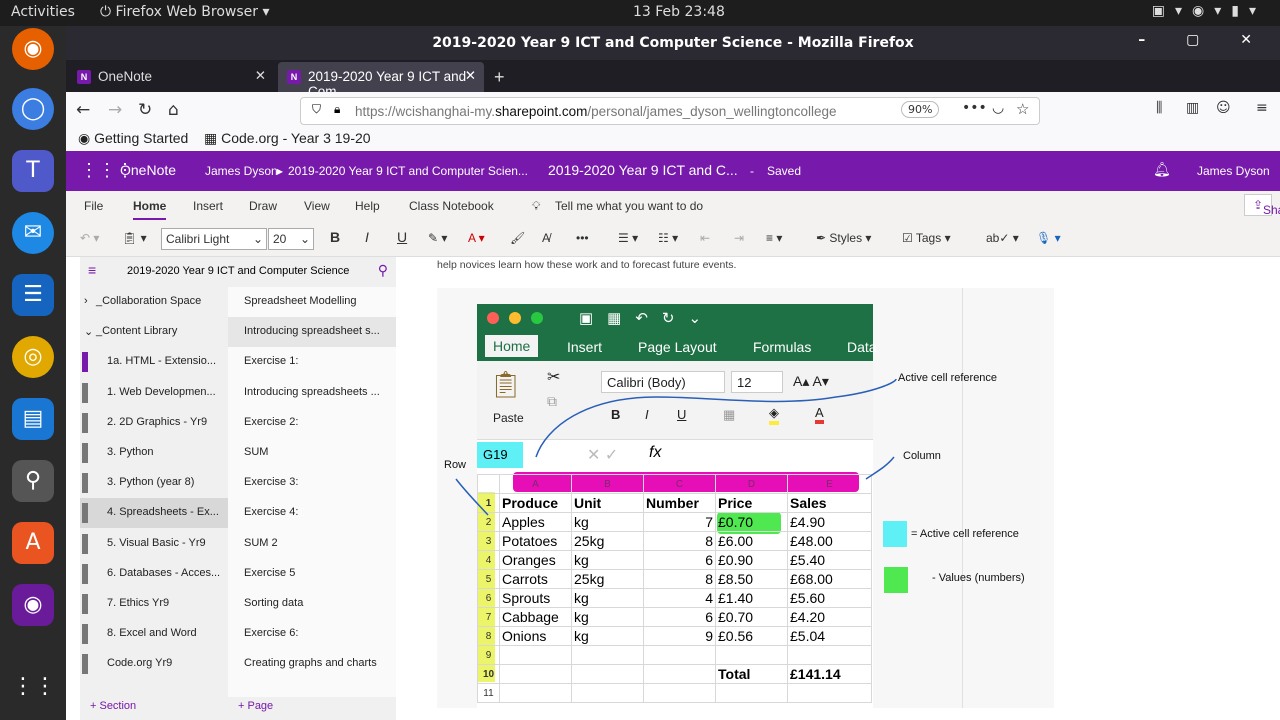 Image resolution: width=1280 pixels, height=720 pixels. Describe the element at coordinates (33, 171) in the screenshot. I see `teams-icon: T` at that location.